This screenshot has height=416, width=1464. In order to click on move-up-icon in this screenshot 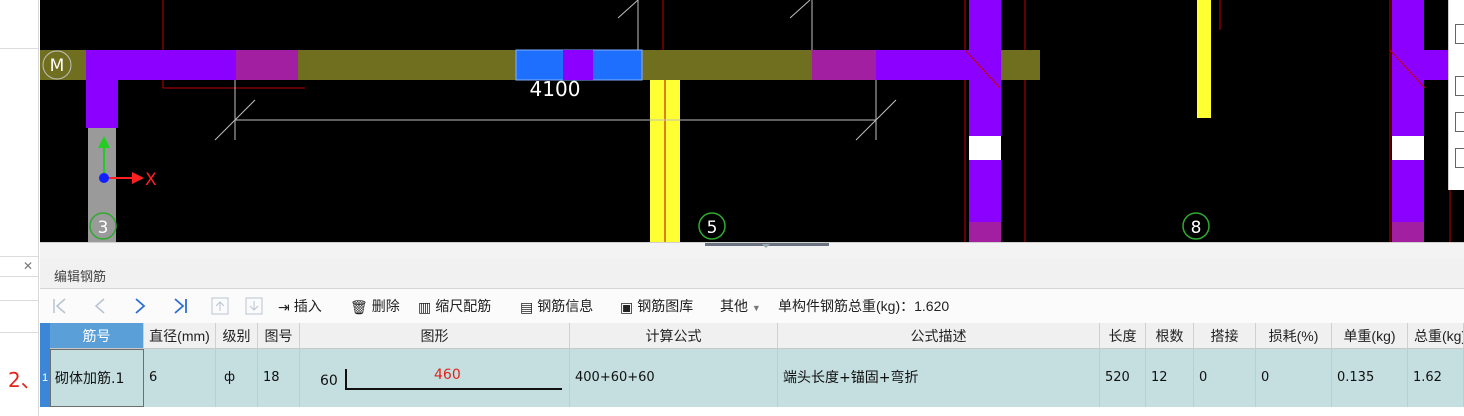, I will do `click(220, 306)`.